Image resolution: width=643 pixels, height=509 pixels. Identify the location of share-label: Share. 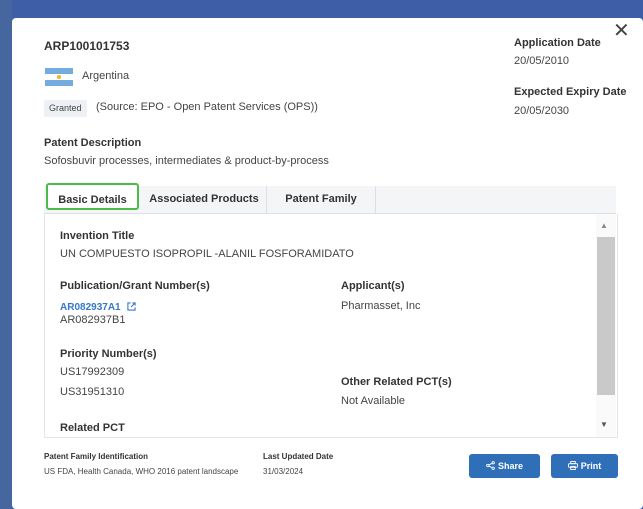
(510, 466).